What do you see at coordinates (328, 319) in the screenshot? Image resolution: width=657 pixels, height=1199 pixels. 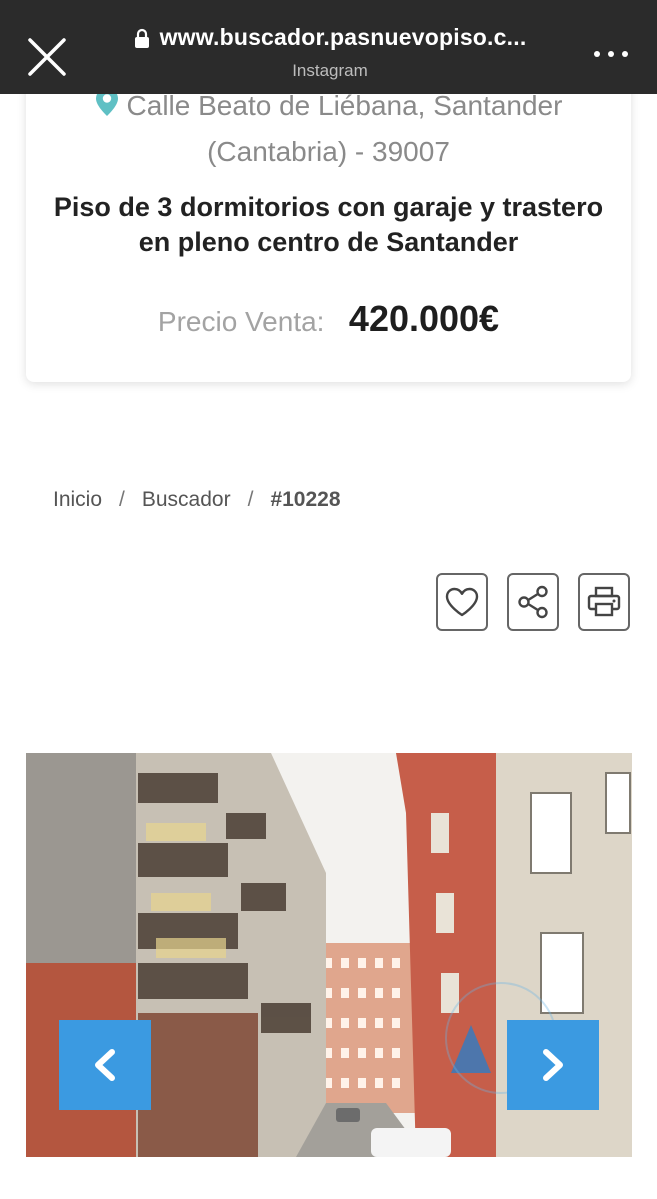 I see `price-row: Precio Venta: 420.000€` at bounding box center [328, 319].